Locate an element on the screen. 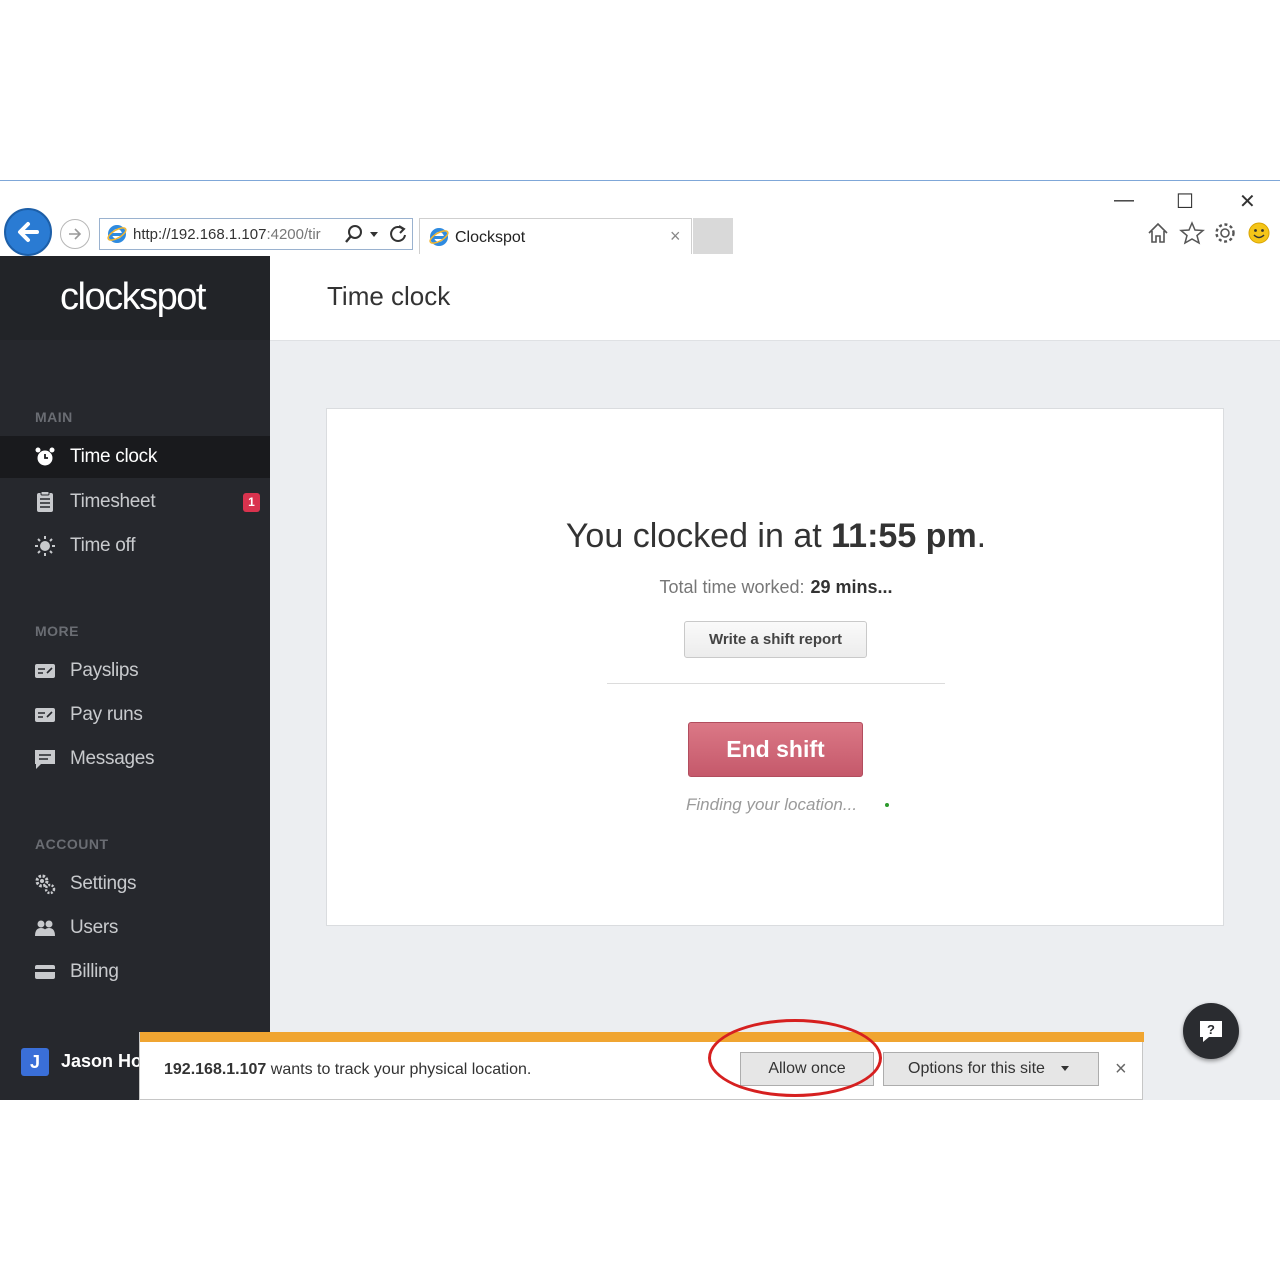 The height and width of the screenshot is (1280, 1280). loading-indicator is located at coordinates (887, 805).